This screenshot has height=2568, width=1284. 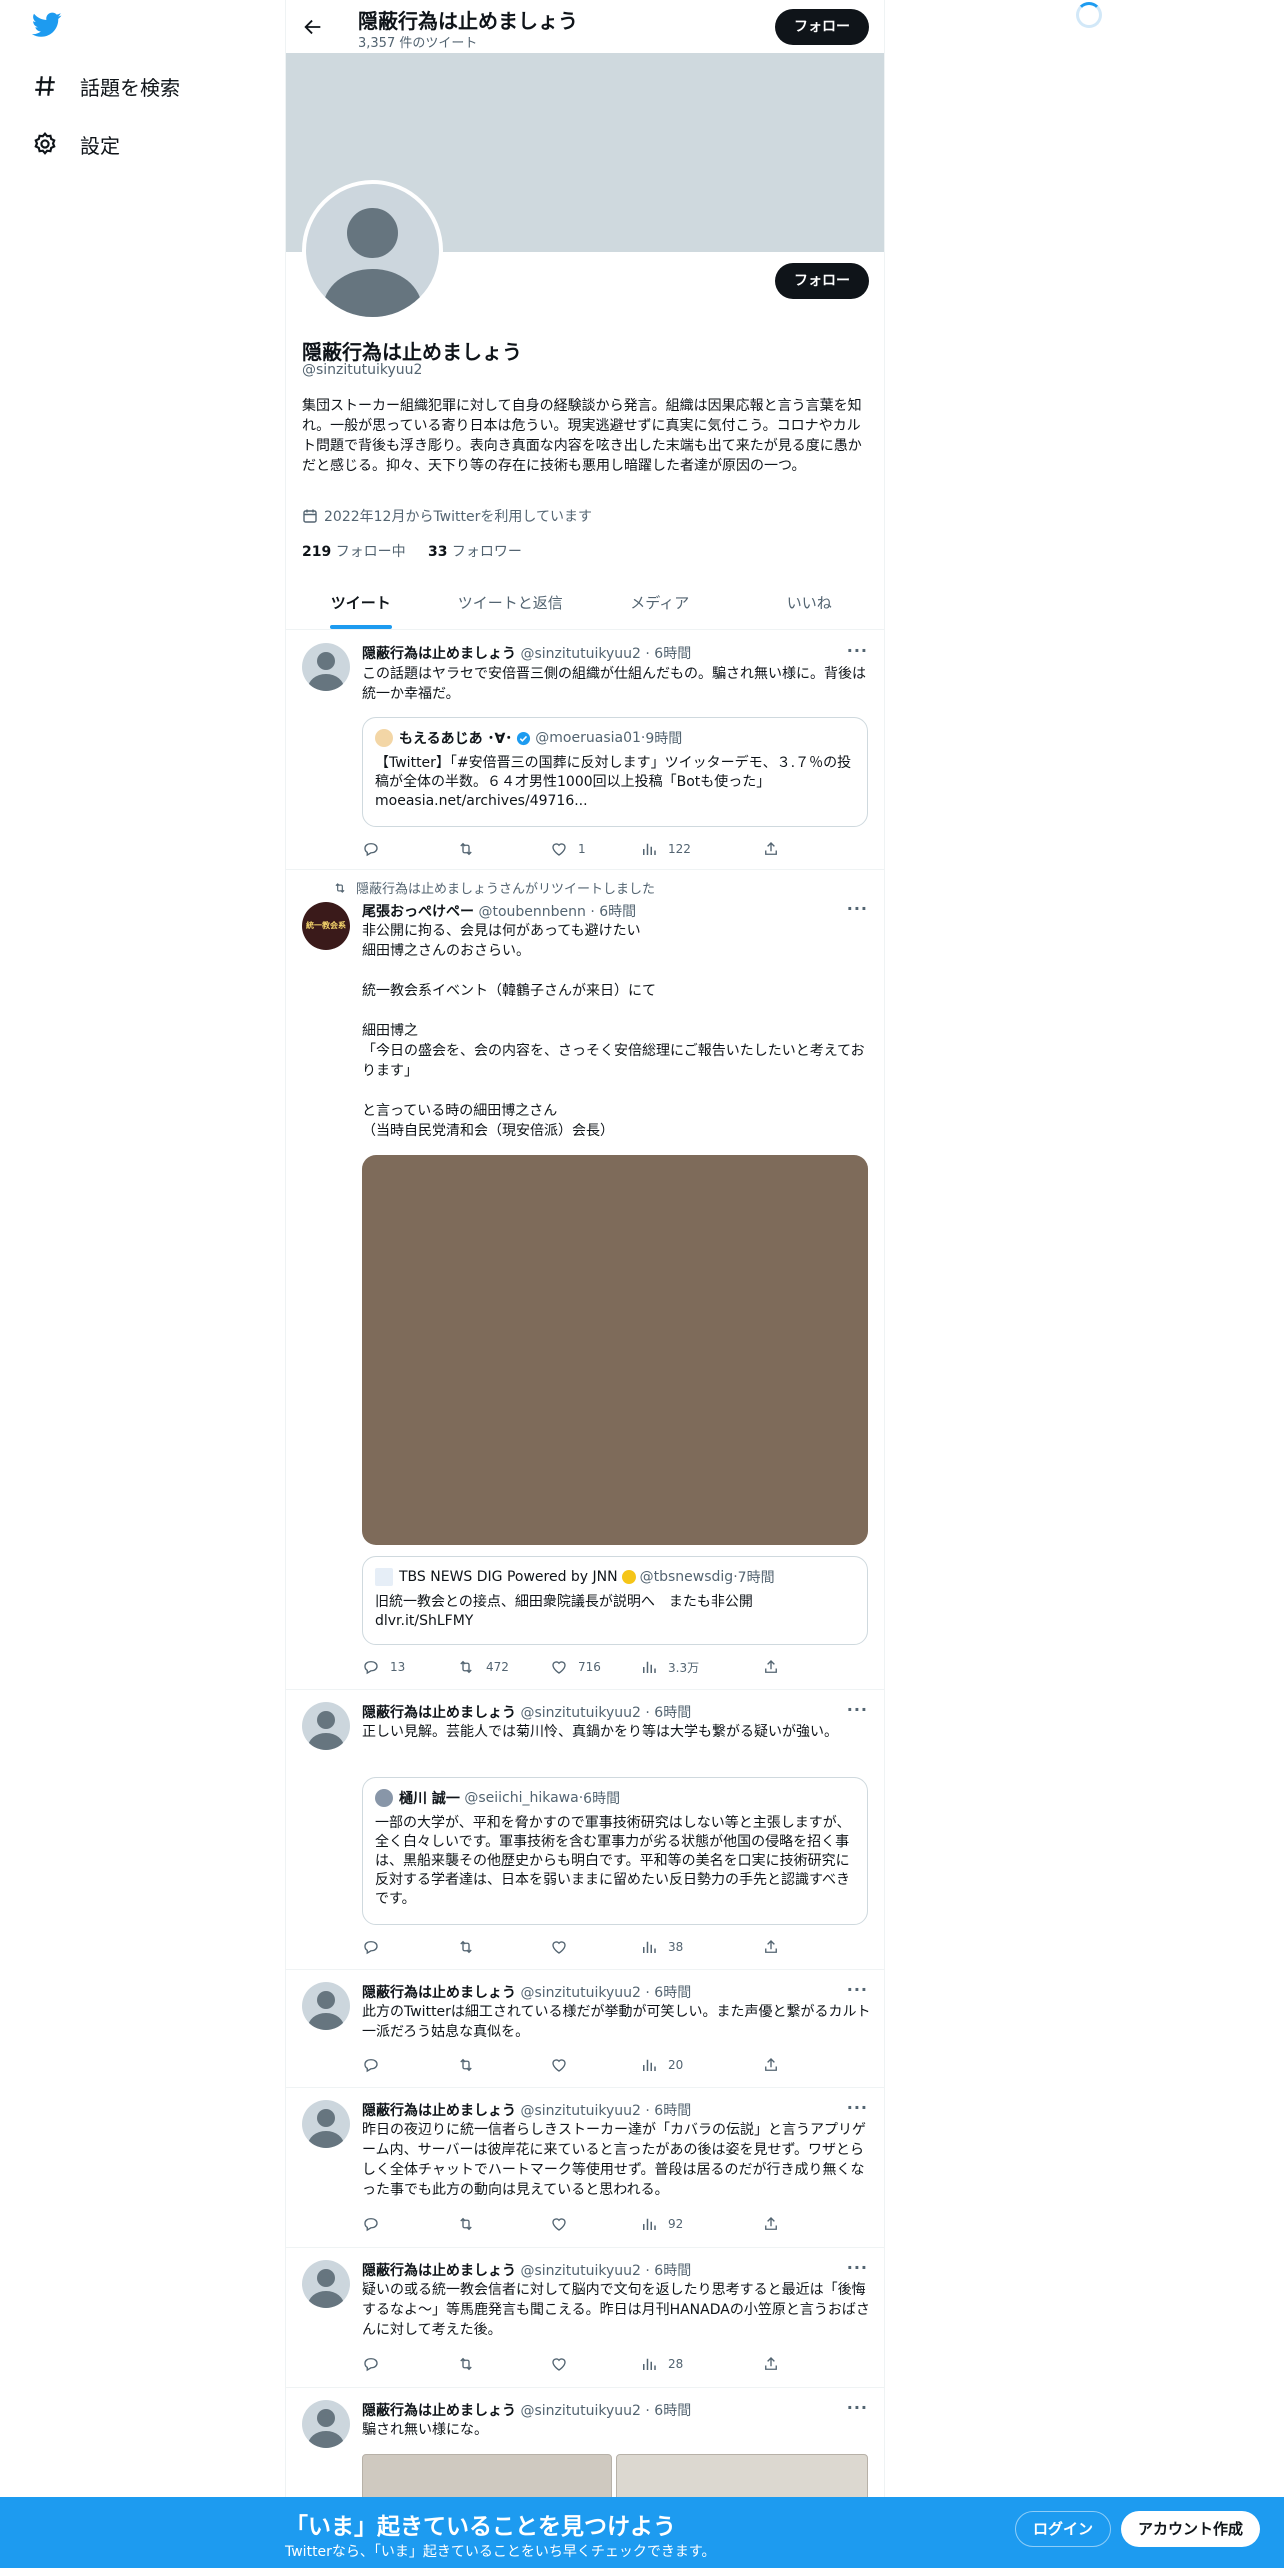 What do you see at coordinates (361, 602) in the screenshot?
I see `tab-tweets: ツイート` at bounding box center [361, 602].